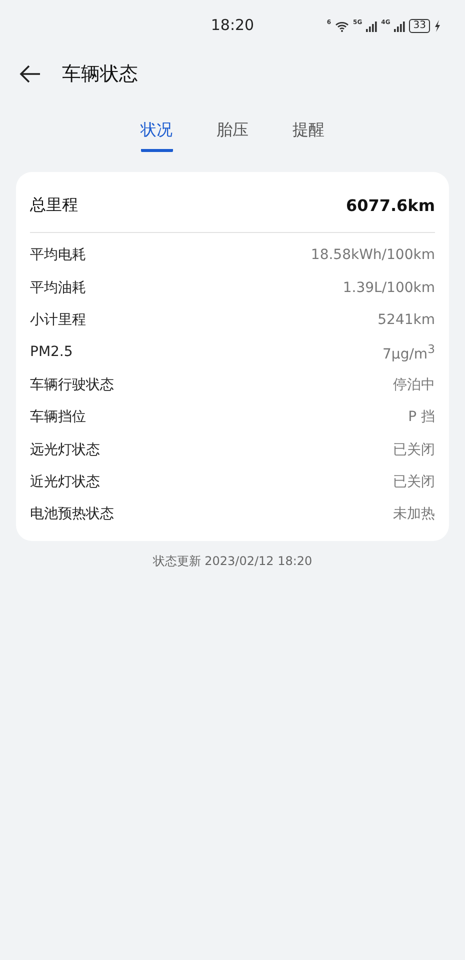 The width and height of the screenshot is (465, 960). Describe the element at coordinates (232, 135) in the screenshot. I see `tab: 胎压` at that location.